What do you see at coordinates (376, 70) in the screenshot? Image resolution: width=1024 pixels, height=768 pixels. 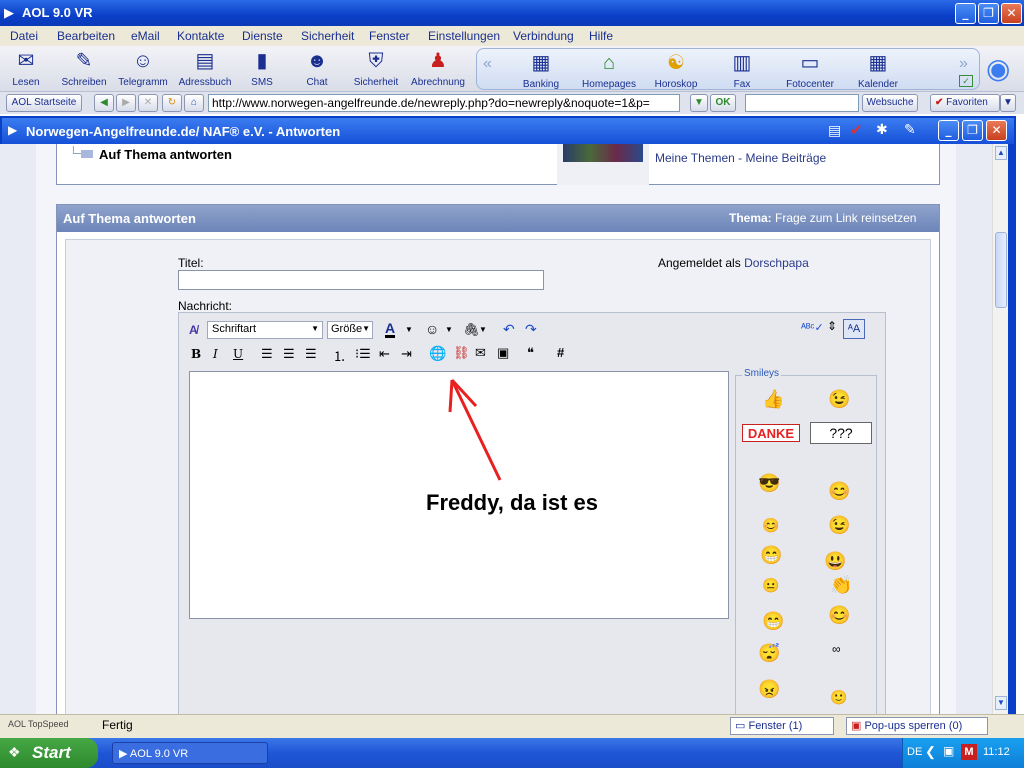 I see `toolbar-sicherheit: ⛨ Sicherheit` at bounding box center [376, 70].